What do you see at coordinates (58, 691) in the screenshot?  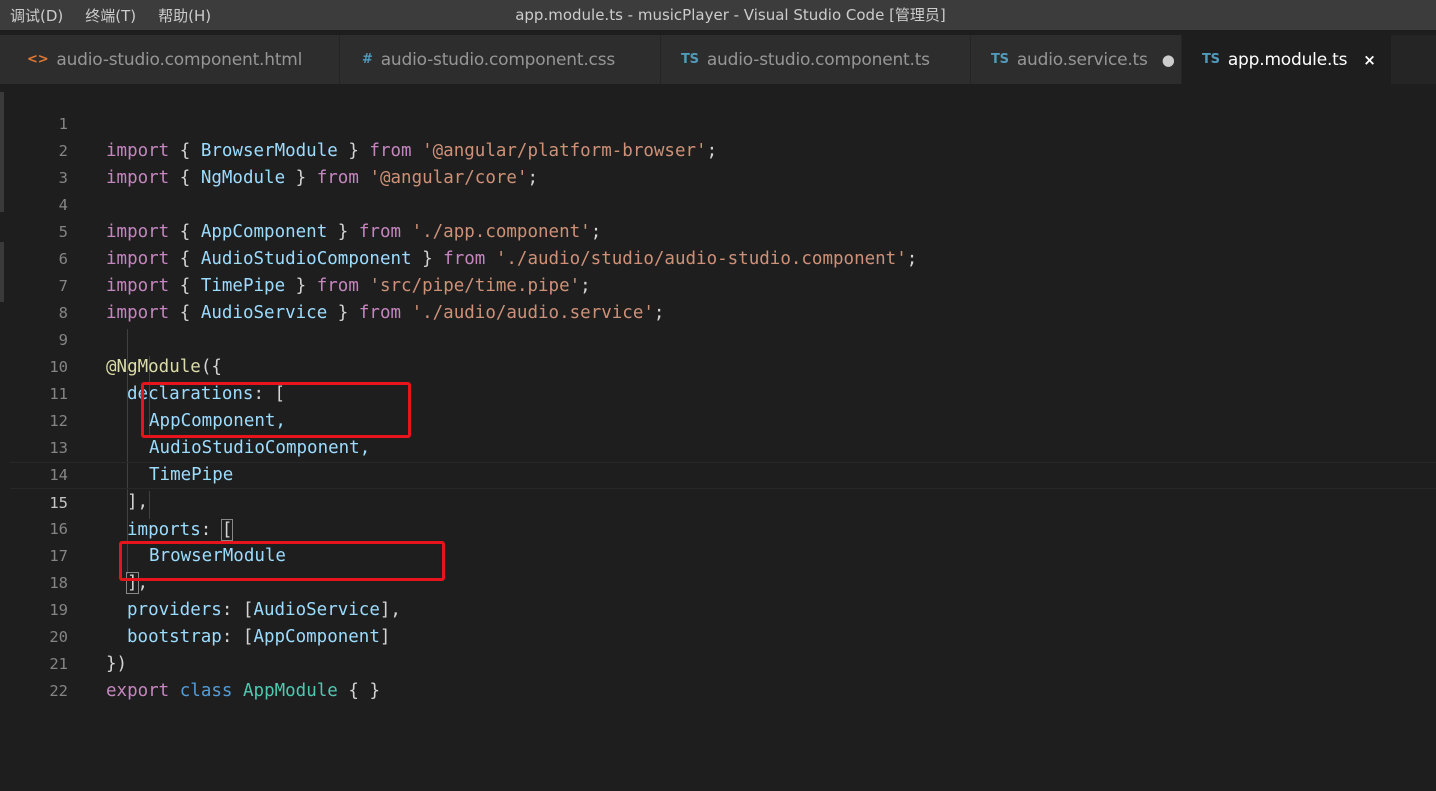 I see `line-number: 22` at bounding box center [58, 691].